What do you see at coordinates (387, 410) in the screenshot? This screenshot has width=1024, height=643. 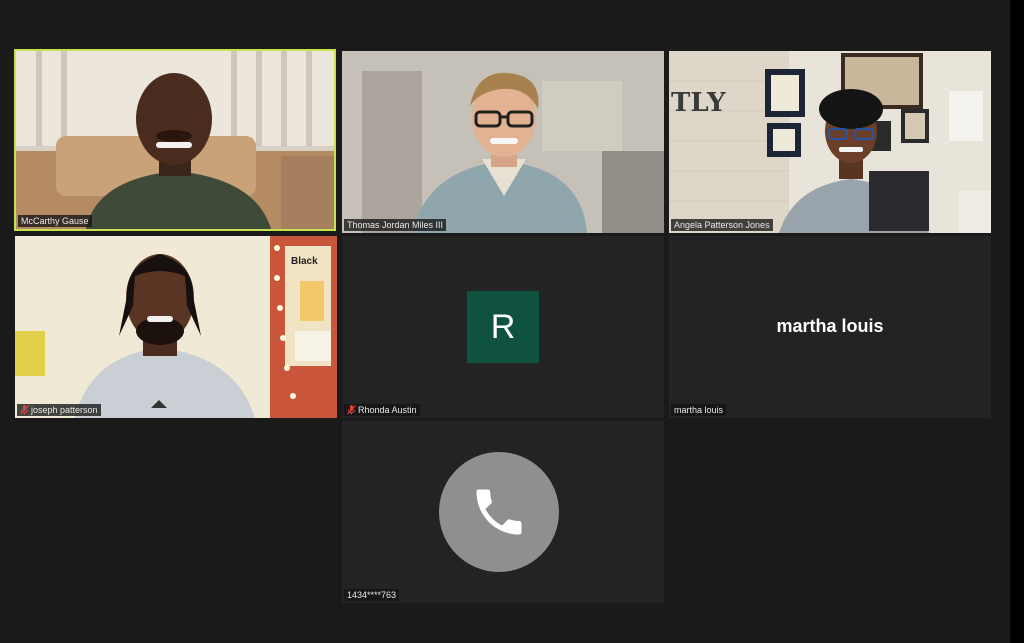 I see `participant-name: Rhonda Austin` at bounding box center [387, 410].